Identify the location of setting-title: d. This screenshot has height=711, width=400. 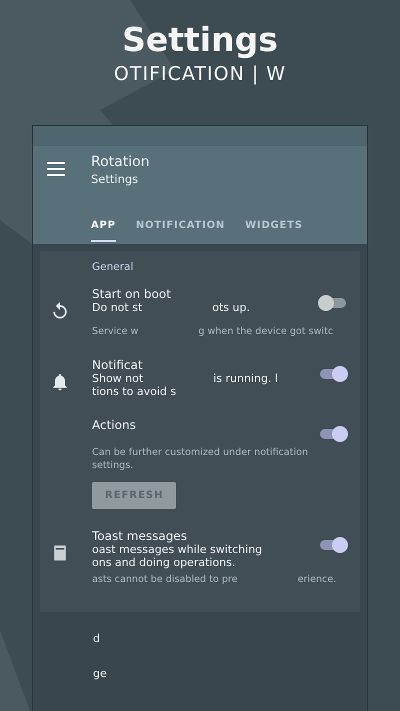
(97, 638).